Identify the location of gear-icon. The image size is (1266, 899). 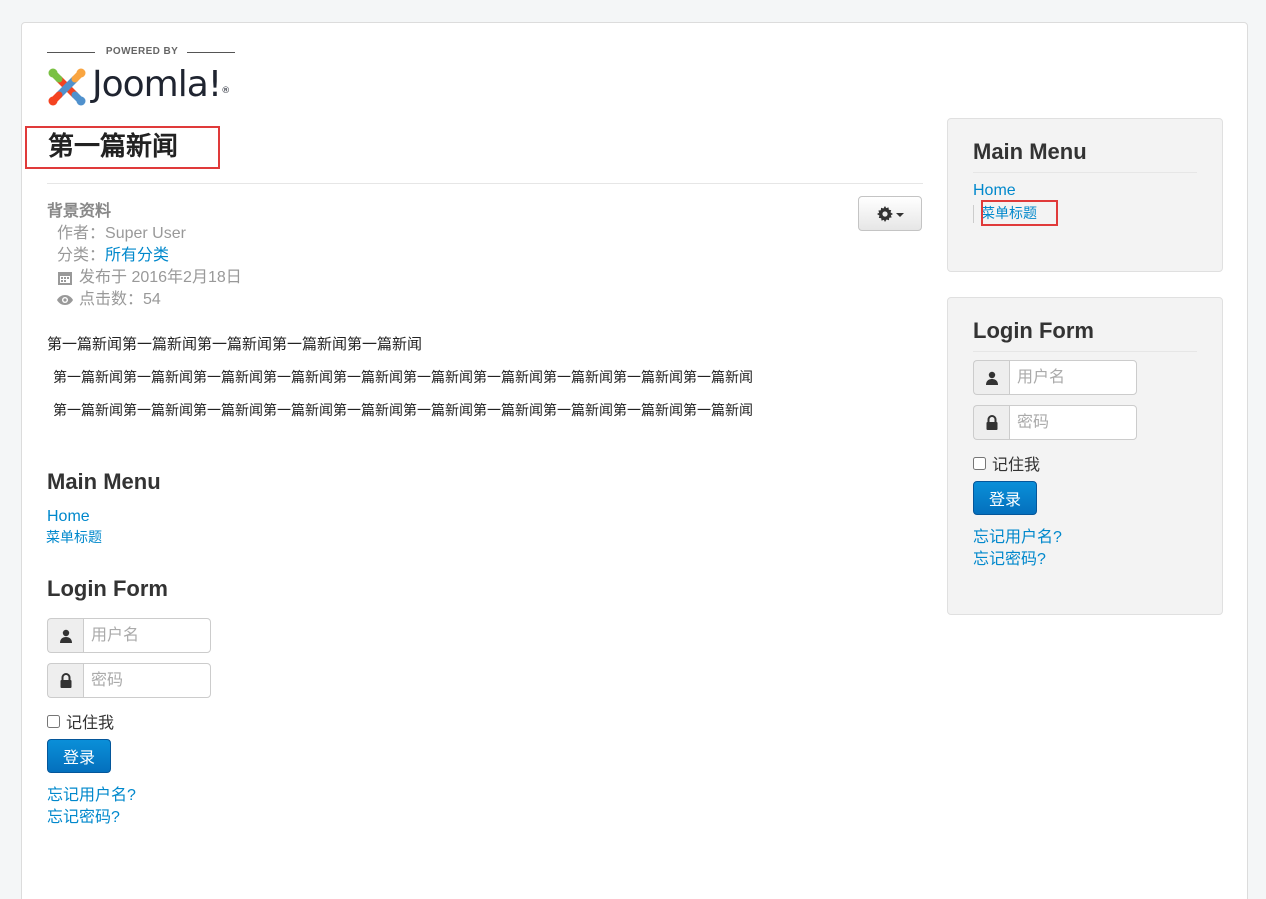
(884, 213).